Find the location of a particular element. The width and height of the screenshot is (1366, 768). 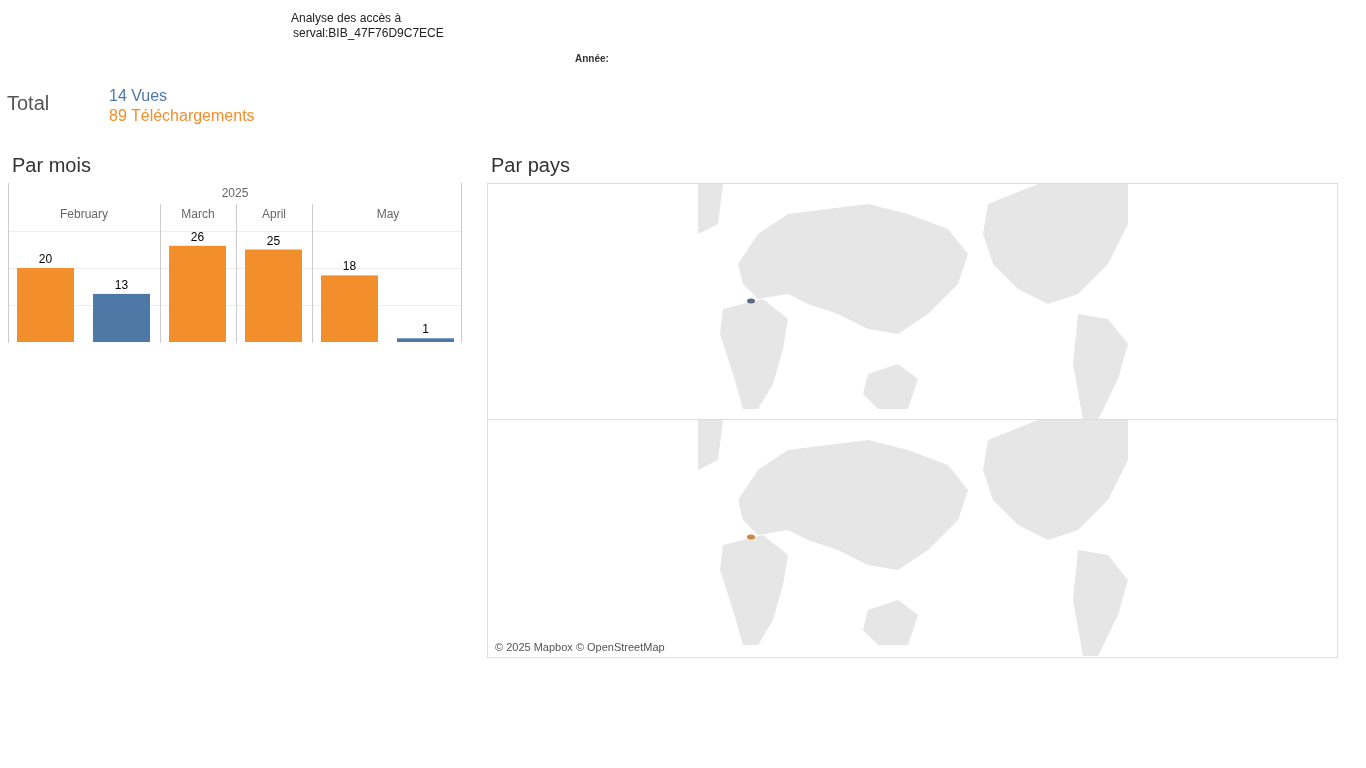

axis-label: February is located at coordinates (84, 214).